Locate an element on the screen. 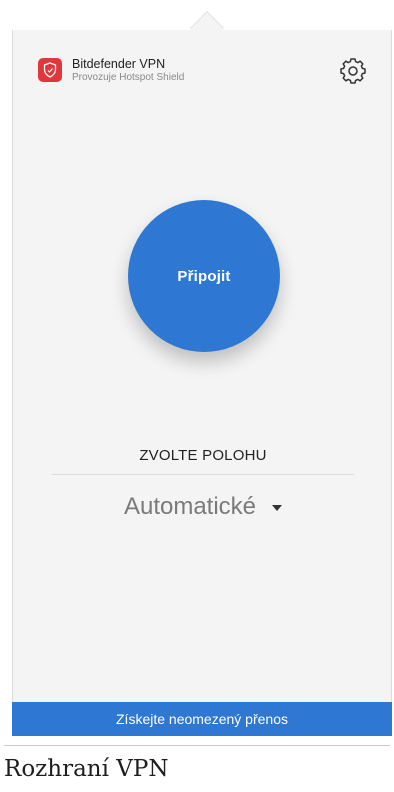 The width and height of the screenshot is (394, 792). app-header: Bitdefender VPN Provozuje Hotspot Shield is located at coordinates (111, 70).